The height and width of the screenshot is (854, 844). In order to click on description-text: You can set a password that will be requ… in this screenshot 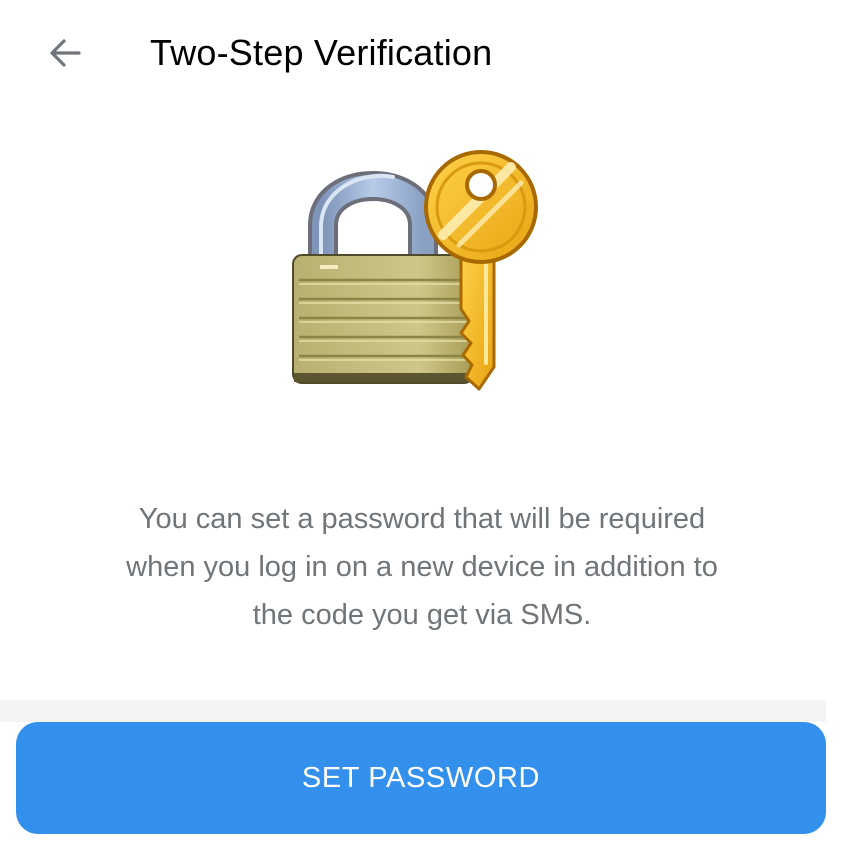, I will do `click(422, 567)`.